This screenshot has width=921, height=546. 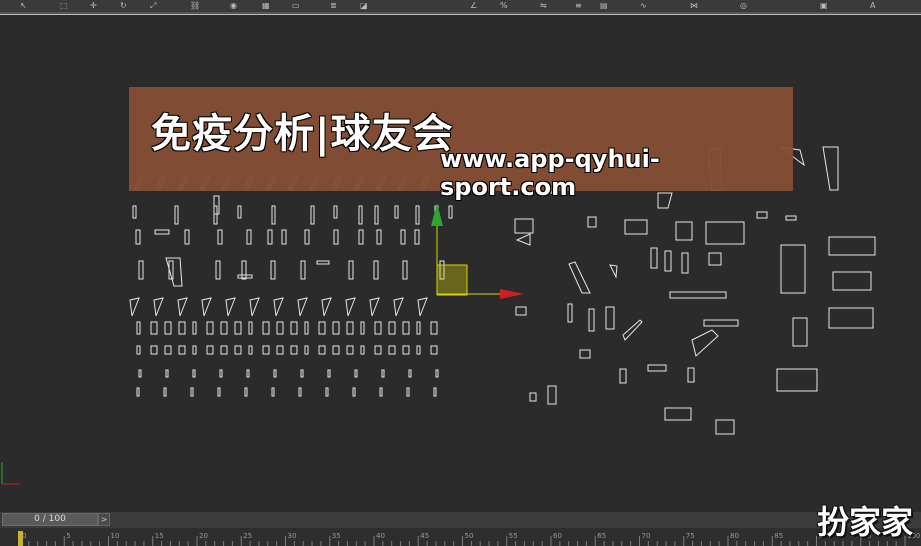 What do you see at coordinates (473, 5) in the screenshot?
I see `angle-snap-icon: ∠` at bounding box center [473, 5].